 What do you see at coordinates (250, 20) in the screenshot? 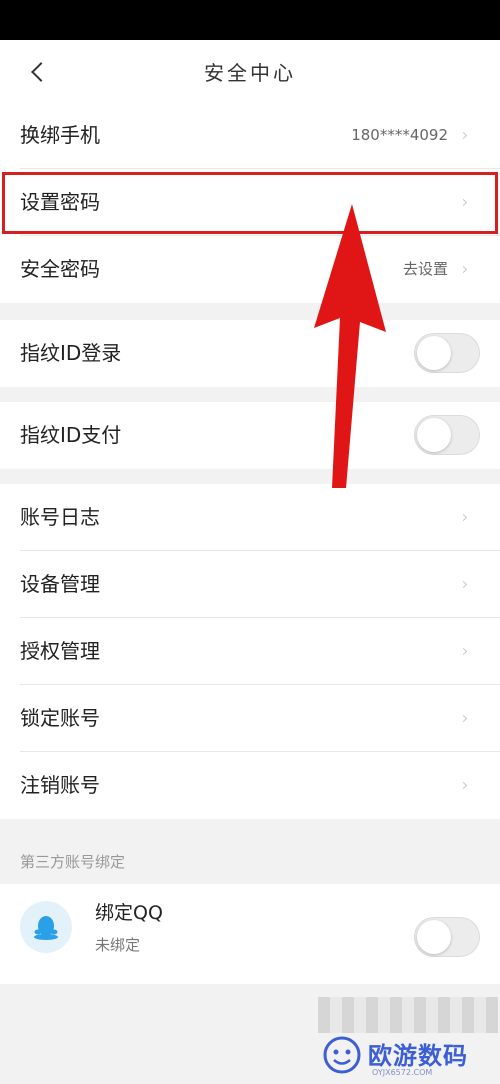
I see `status-bar` at bounding box center [250, 20].